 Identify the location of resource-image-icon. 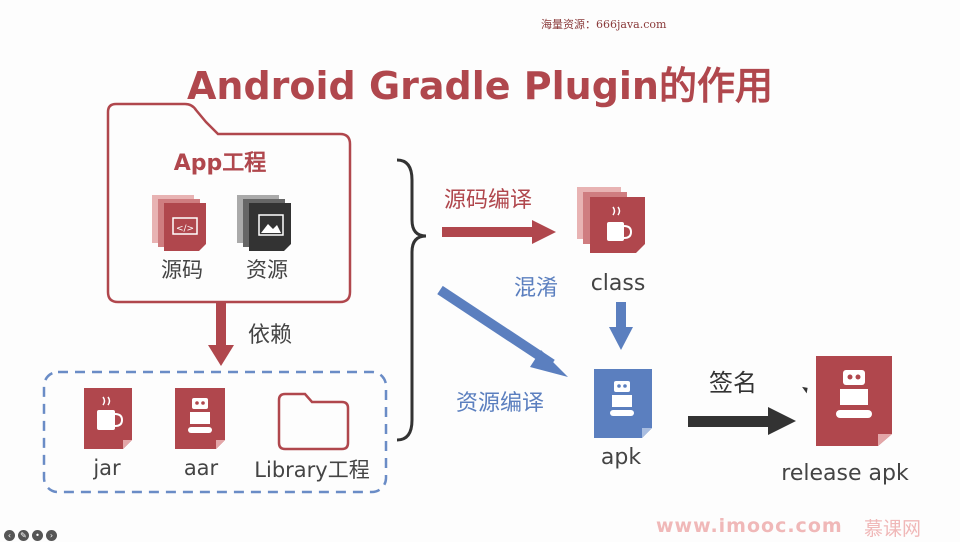
(264, 223).